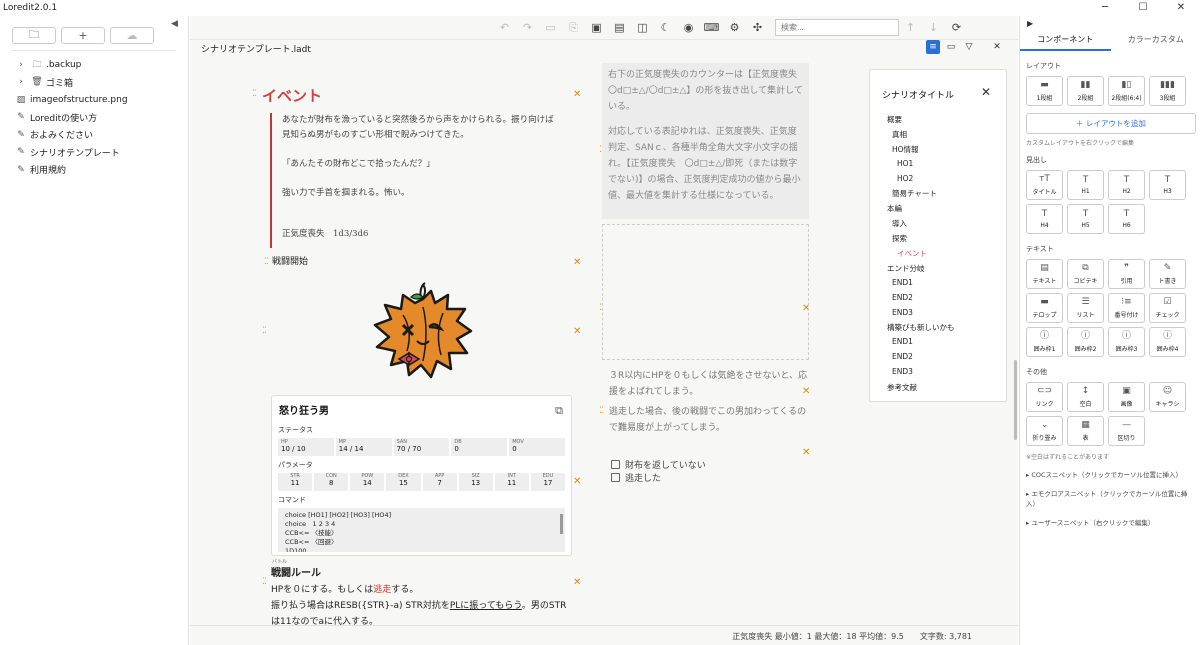 The height and width of the screenshot is (645, 1200). I want to click on texts-button: ☑ チェック, so click(1167, 308).